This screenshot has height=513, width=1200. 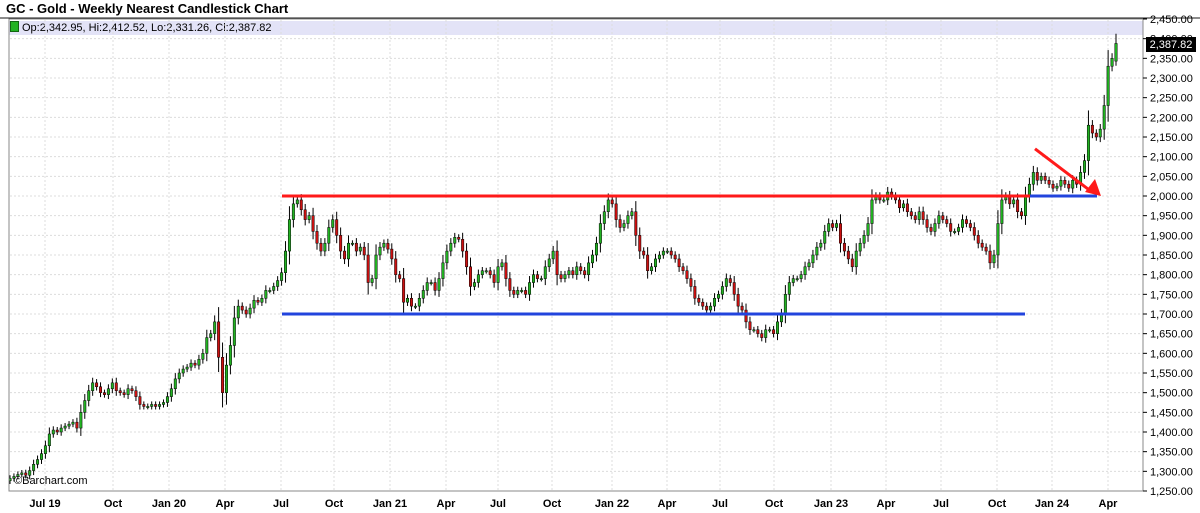 I want to click on x-tick-label: Jan 20, so click(x=169, y=504).